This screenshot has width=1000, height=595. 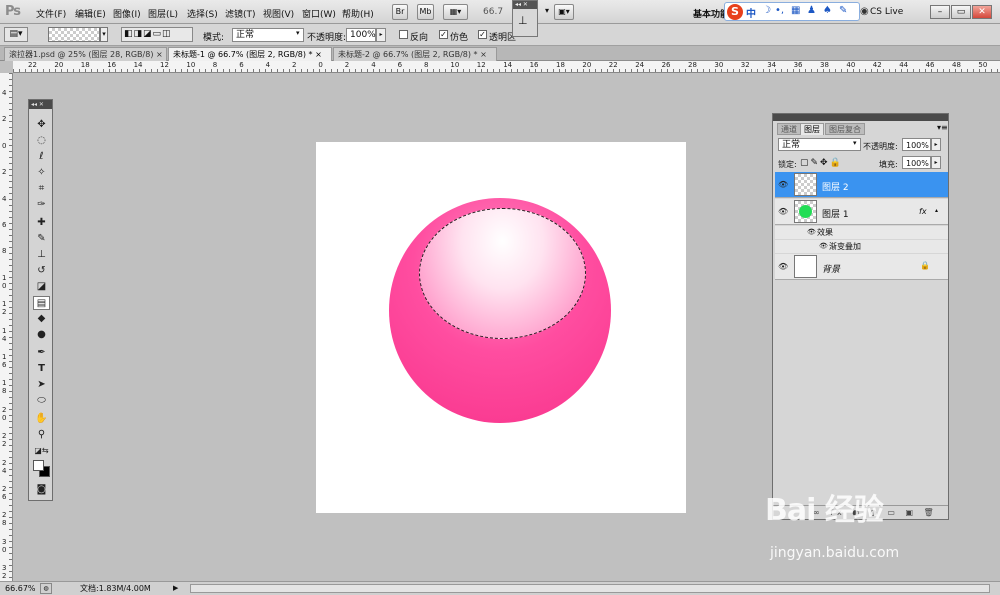 What do you see at coordinates (811, 232) in the screenshot?
I see `effects-eye-icon: 👁` at bounding box center [811, 232].